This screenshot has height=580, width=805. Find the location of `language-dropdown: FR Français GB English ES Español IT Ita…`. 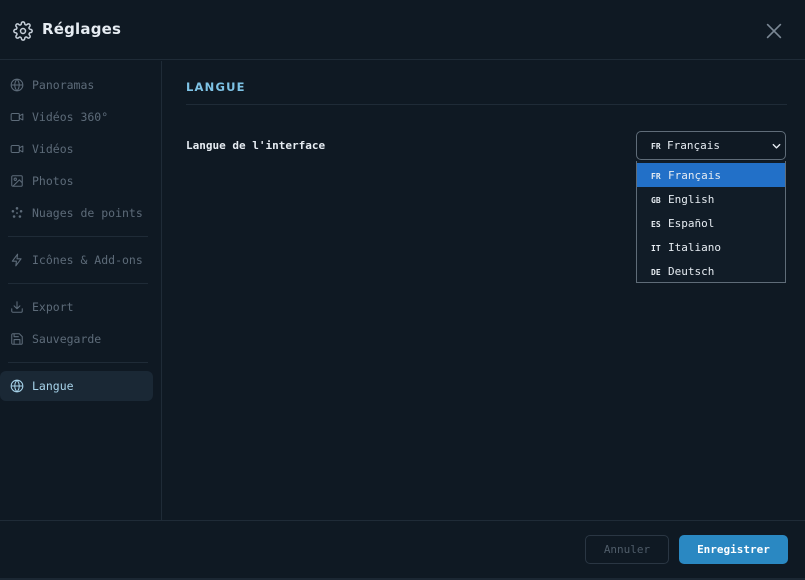

language-dropdown: FR Français GB English ES Español IT Ita… is located at coordinates (711, 222).